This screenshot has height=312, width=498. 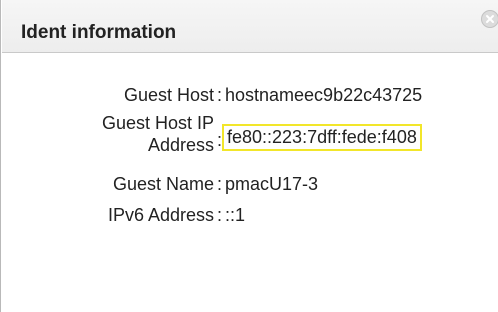 What do you see at coordinates (220, 95) in the screenshot?
I see `guest-host-colon: :` at bounding box center [220, 95].